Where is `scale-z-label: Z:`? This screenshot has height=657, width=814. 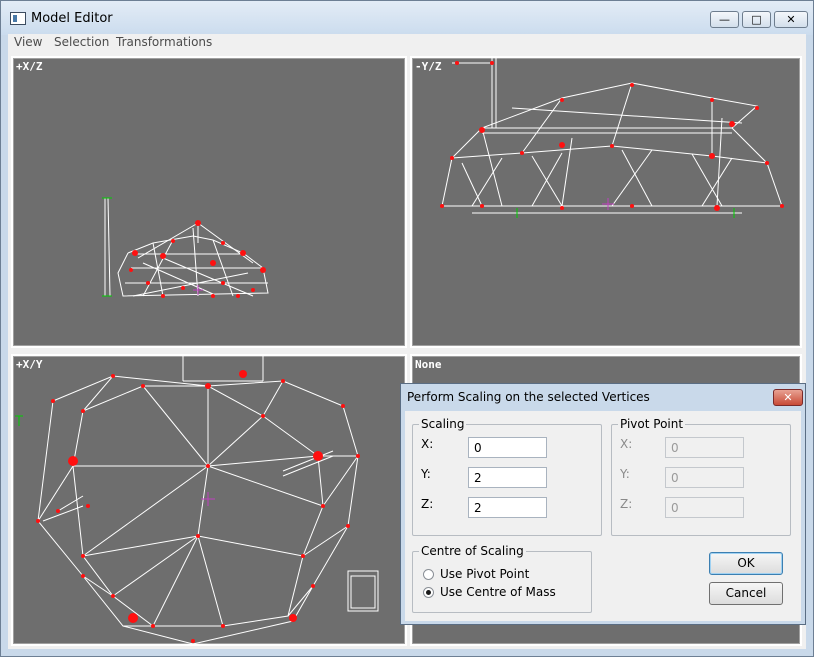 scale-z-label: Z: is located at coordinates (427, 504).